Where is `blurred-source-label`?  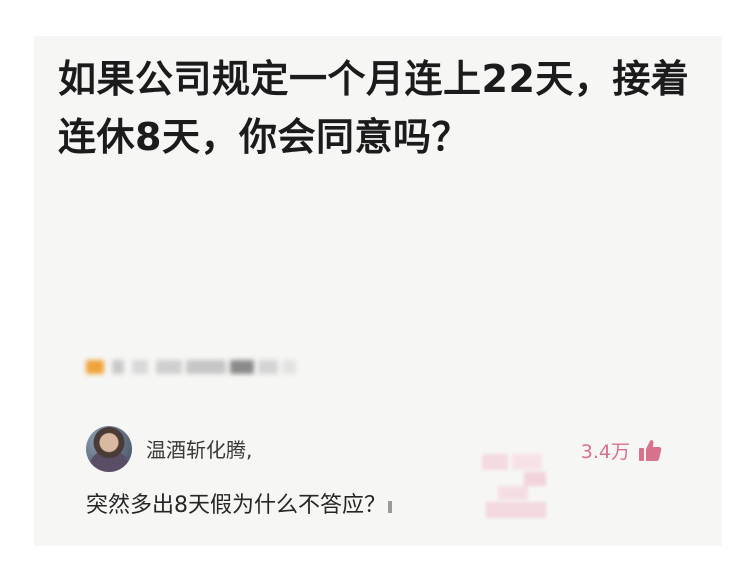
blurred-source-label is located at coordinates (193, 367).